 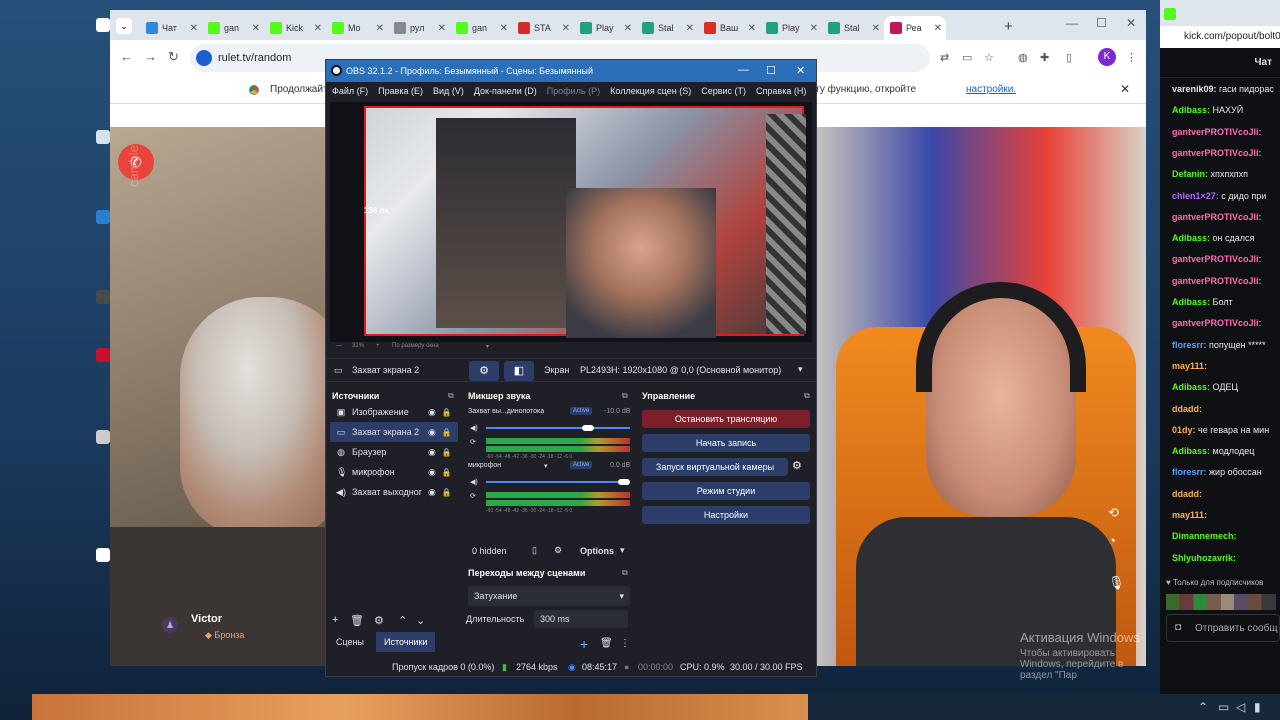 I want to click on monitor-caret-icon: ▾, so click(x=800, y=369).